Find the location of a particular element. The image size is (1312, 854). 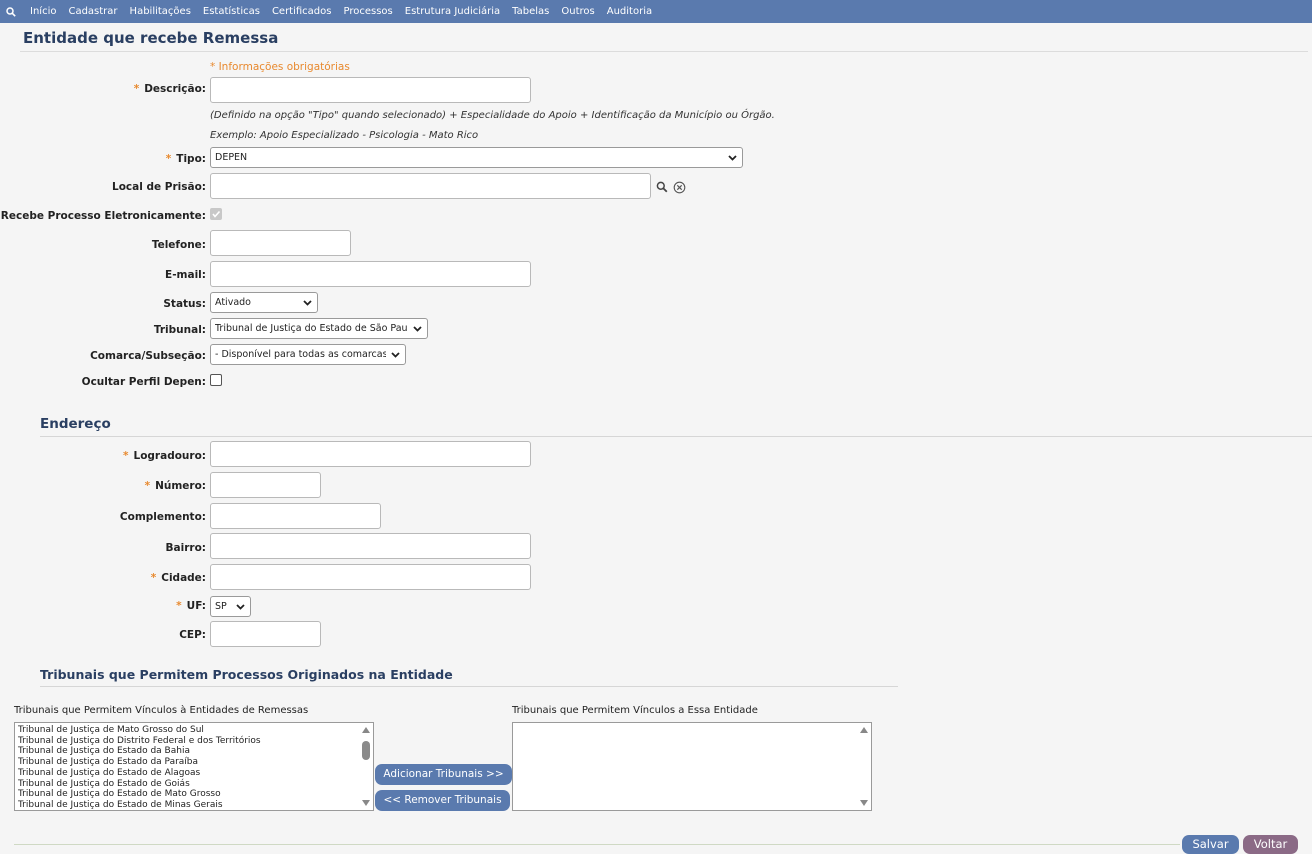

descricao-input is located at coordinates (370, 90).